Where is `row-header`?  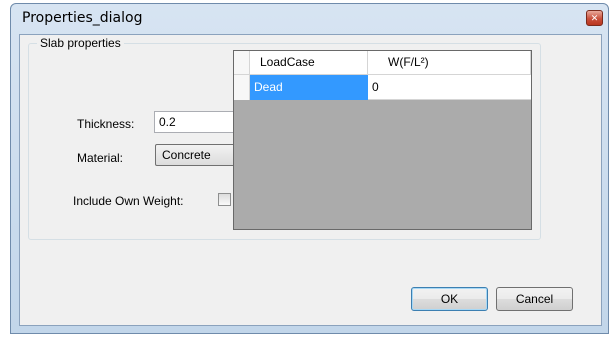 row-header is located at coordinates (242, 87).